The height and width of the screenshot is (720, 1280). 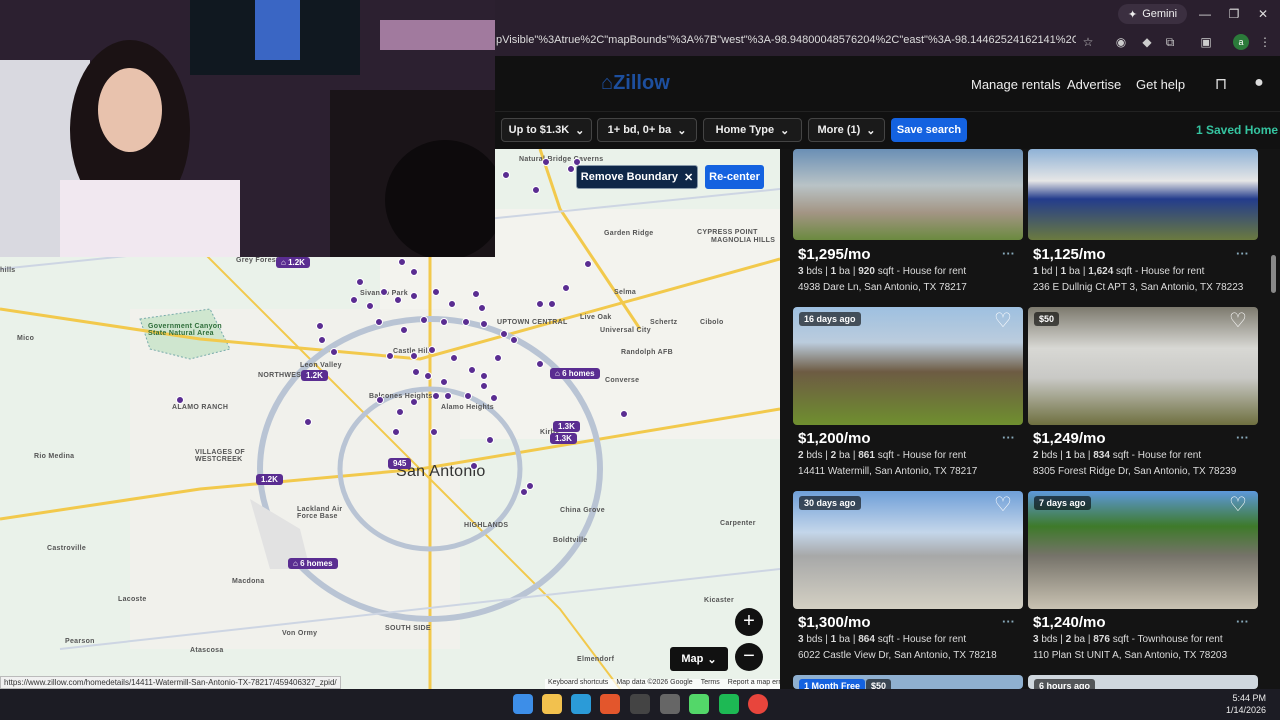 What do you see at coordinates (578, 684) in the screenshot?
I see `keyboard-shortcuts-link: Keyboard shortcuts` at bounding box center [578, 684].